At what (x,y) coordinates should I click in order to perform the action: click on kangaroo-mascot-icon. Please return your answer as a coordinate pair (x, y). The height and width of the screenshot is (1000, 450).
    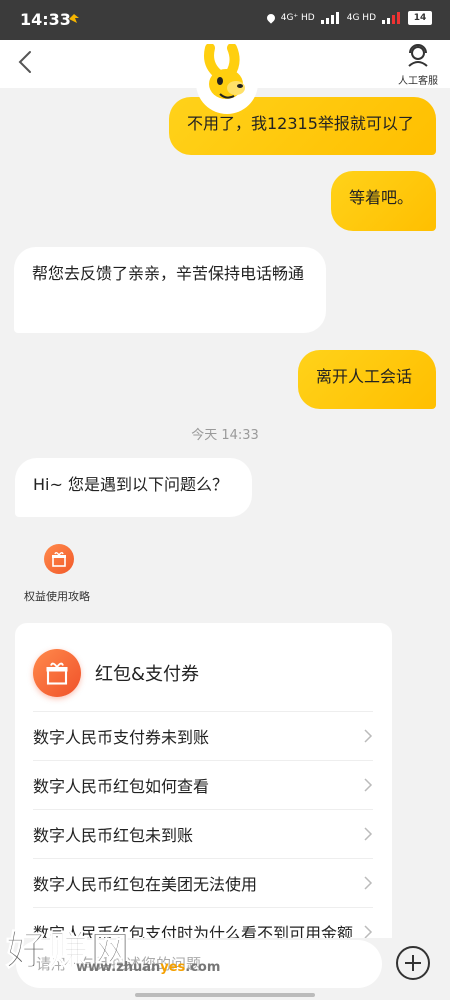
    Looking at the image, I should click on (224, 71).